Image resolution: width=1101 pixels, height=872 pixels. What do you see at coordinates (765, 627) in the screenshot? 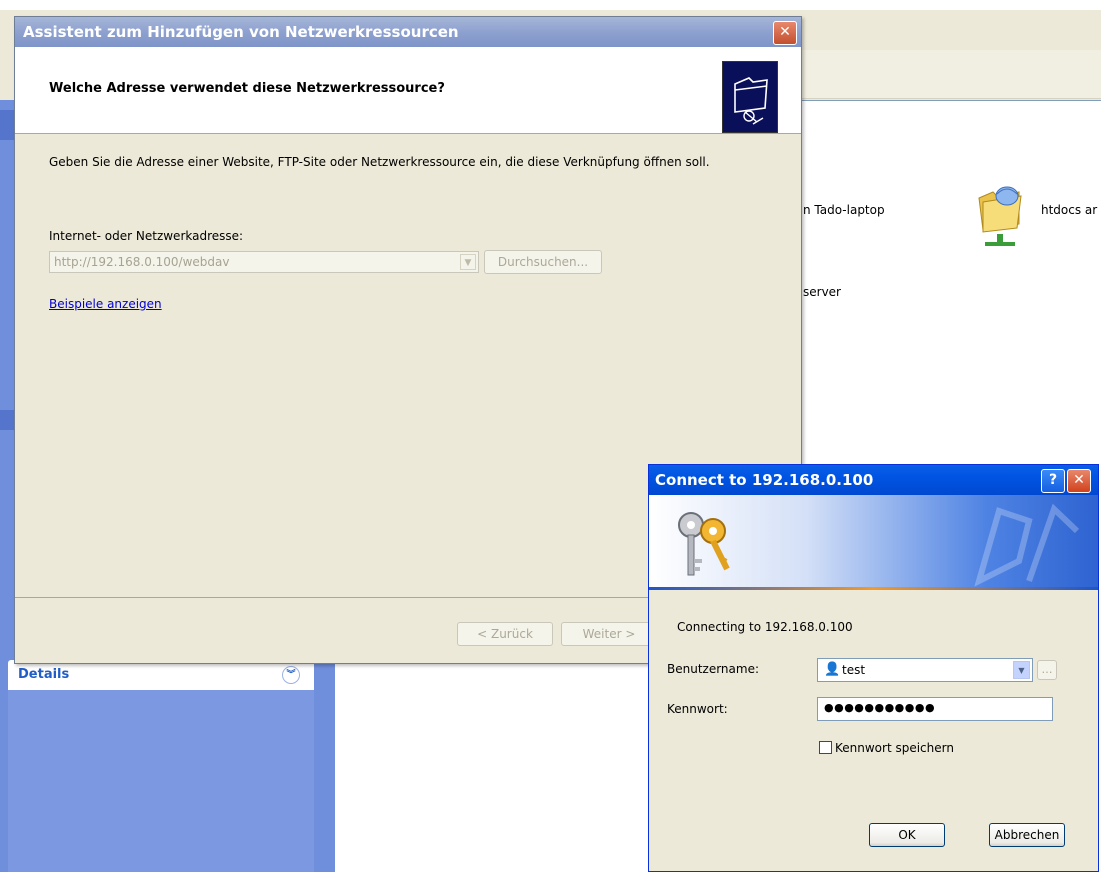
I see `connecting-message: Connecting to 192.168.0.100` at bounding box center [765, 627].